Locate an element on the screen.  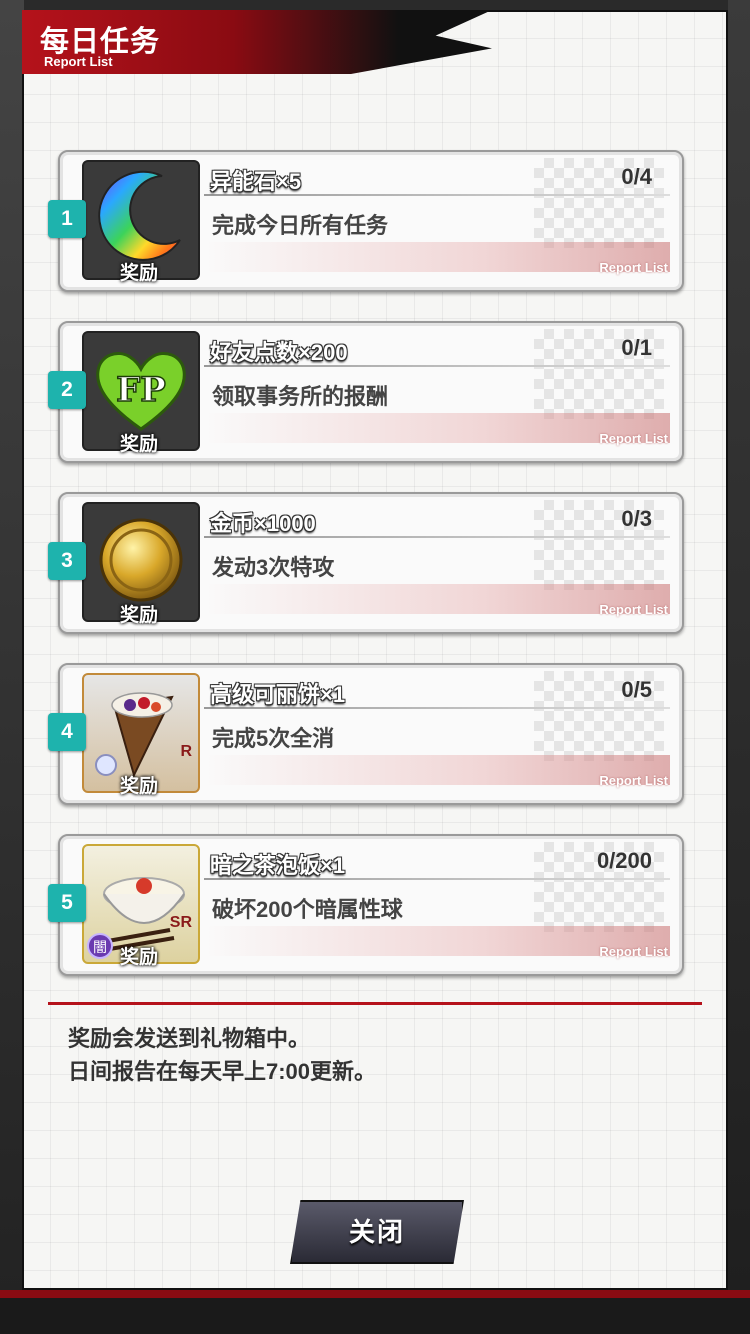
mission-progress: 0/5 is located at coordinates (636, 689).